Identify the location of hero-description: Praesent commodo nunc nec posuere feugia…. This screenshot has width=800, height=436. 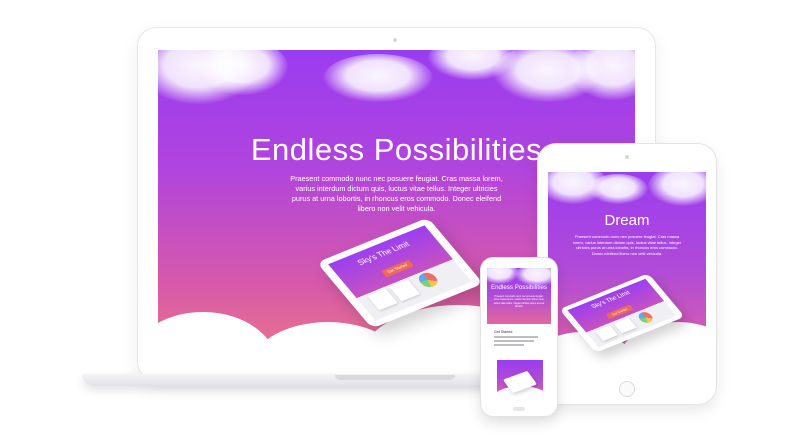
(396, 193).